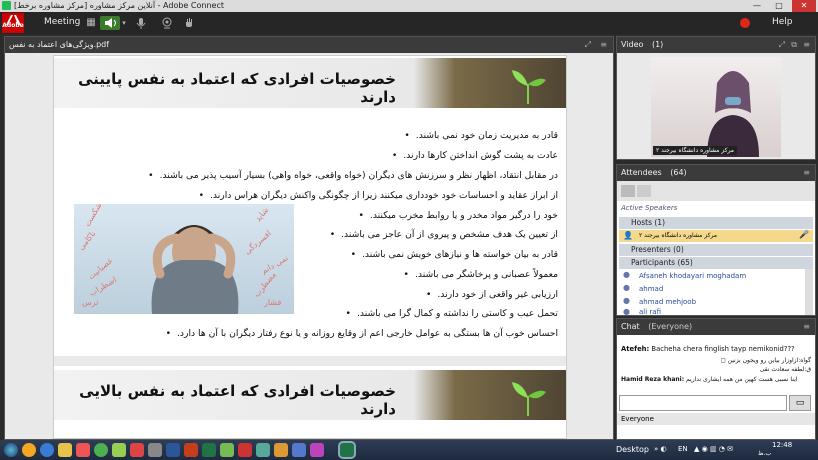 The width and height of the screenshot is (818, 460). I want to click on bullet-item: ارزیابی غیر واقعی از خود دارند., so click(492, 294).